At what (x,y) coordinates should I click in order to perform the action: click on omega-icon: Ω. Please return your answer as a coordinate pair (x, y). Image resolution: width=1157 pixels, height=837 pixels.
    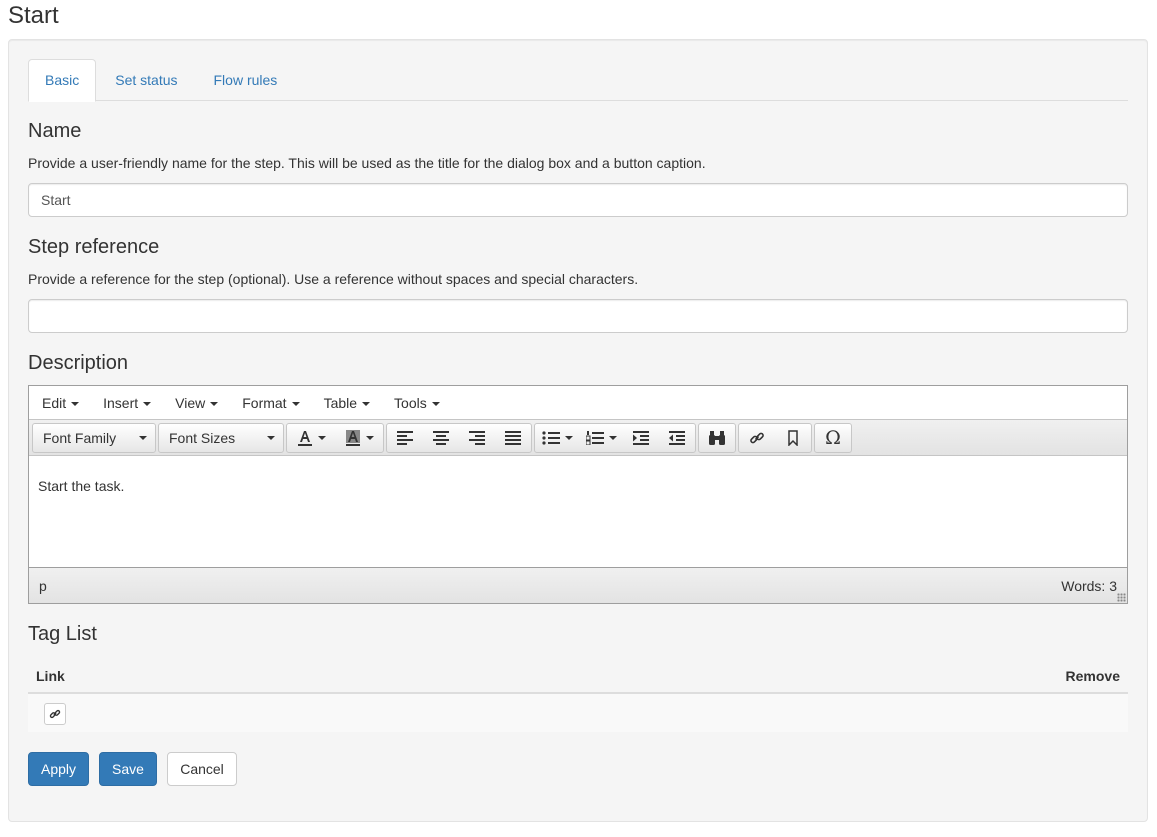
    Looking at the image, I should click on (833, 437).